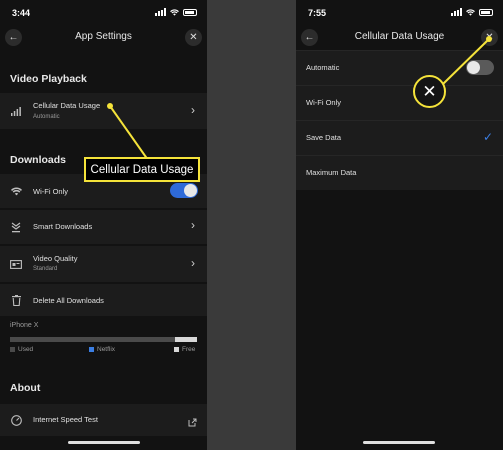  Describe the element at coordinates (317, 13) in the screenshot. I see `status-time: 7:55` at that location.